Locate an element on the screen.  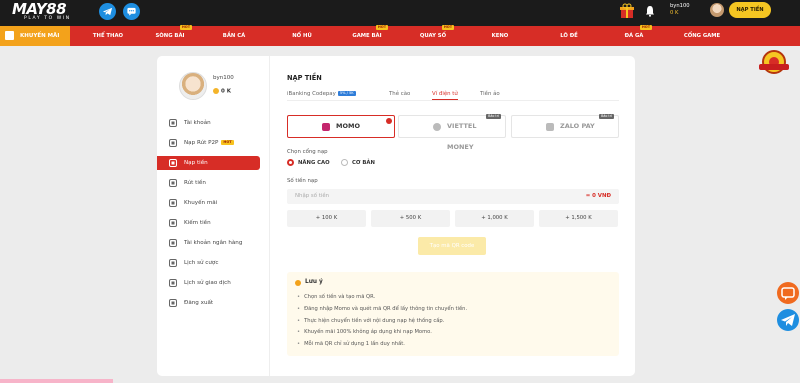
method-zalo-pay: ZALO PAY Bảo trì is located at coordinates (565, 126).